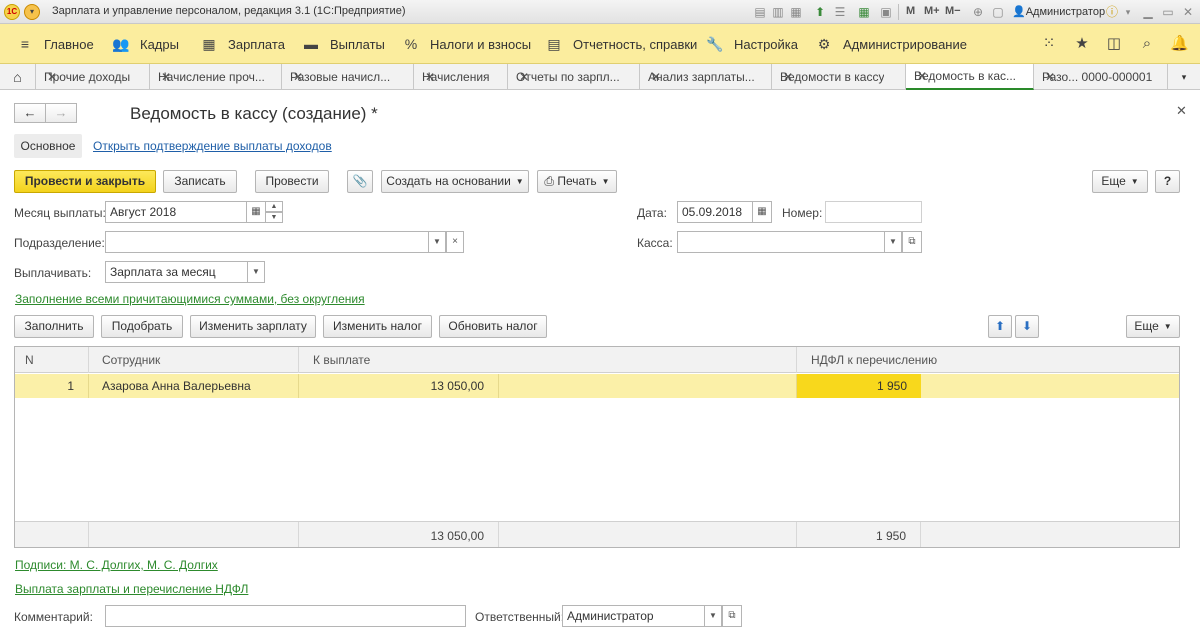  What do you see at coordinates (839, 77) in the screenshot?
I see `tab-cash-statements: Ведомости в кассу ✕` at bounding box center [839, 77].